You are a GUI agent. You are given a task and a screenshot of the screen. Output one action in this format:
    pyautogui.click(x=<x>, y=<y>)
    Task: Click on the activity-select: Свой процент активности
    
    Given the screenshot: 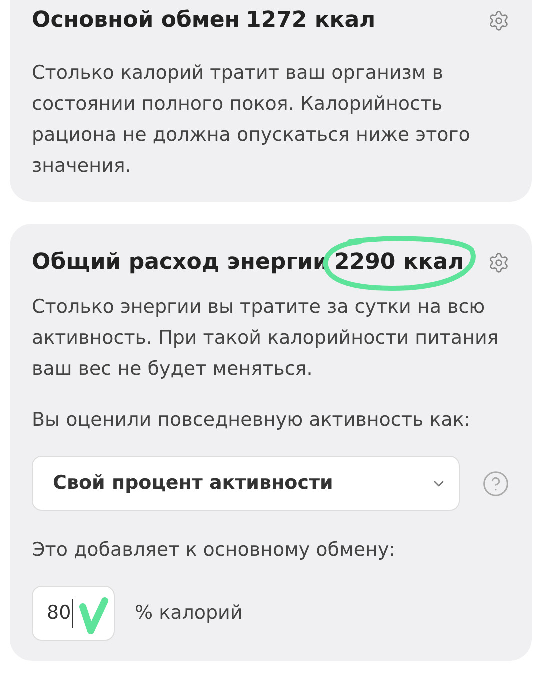 What is the action you would take?
    pyautogui.click(x=246, y=483)
    